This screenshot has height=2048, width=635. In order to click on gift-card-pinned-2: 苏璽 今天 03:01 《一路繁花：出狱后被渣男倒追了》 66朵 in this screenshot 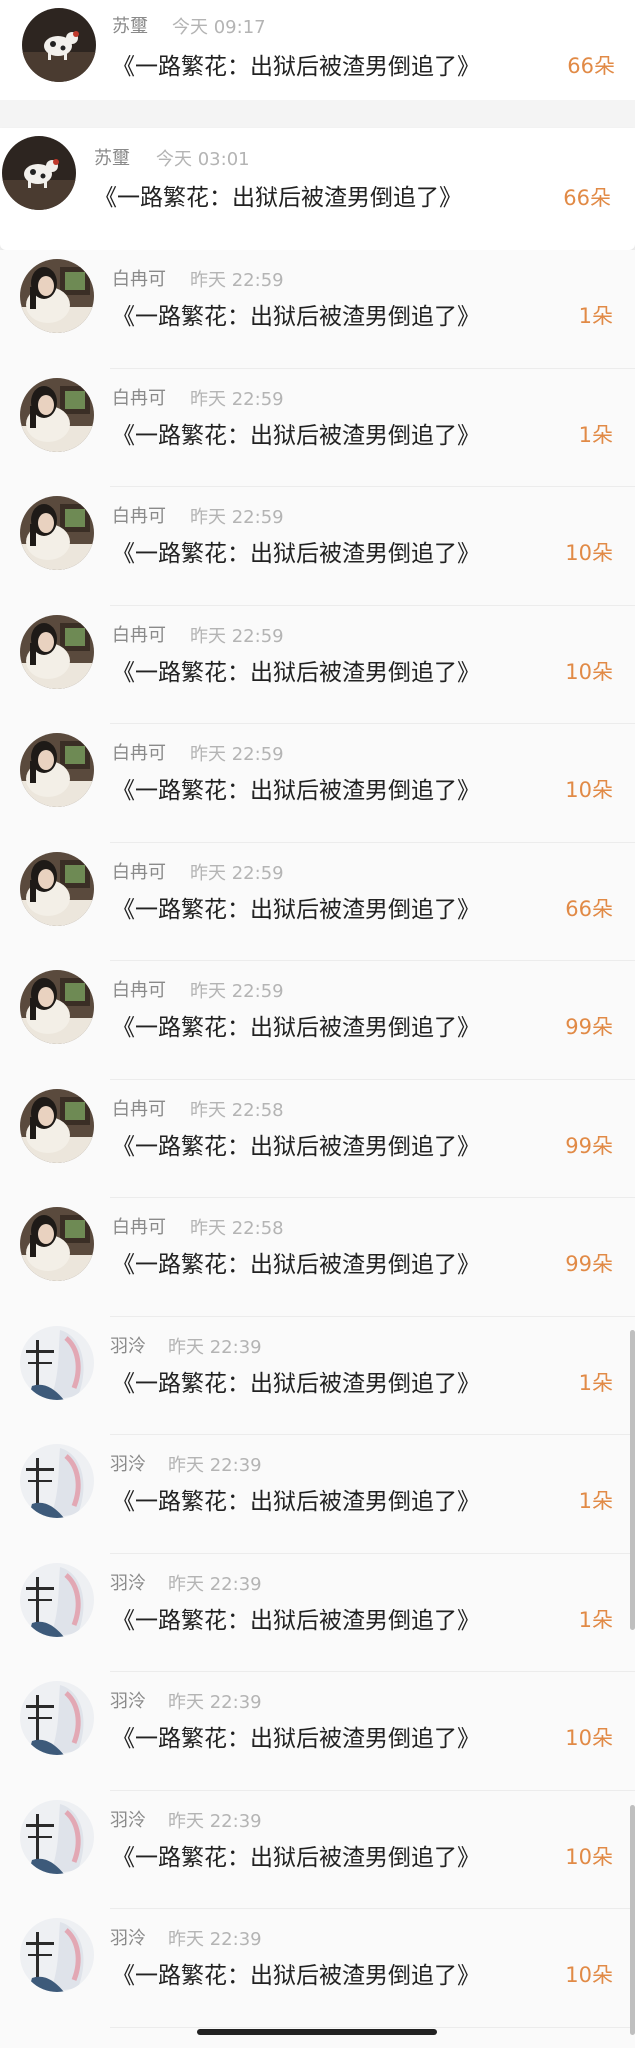, I will do `click(317, 189)`.